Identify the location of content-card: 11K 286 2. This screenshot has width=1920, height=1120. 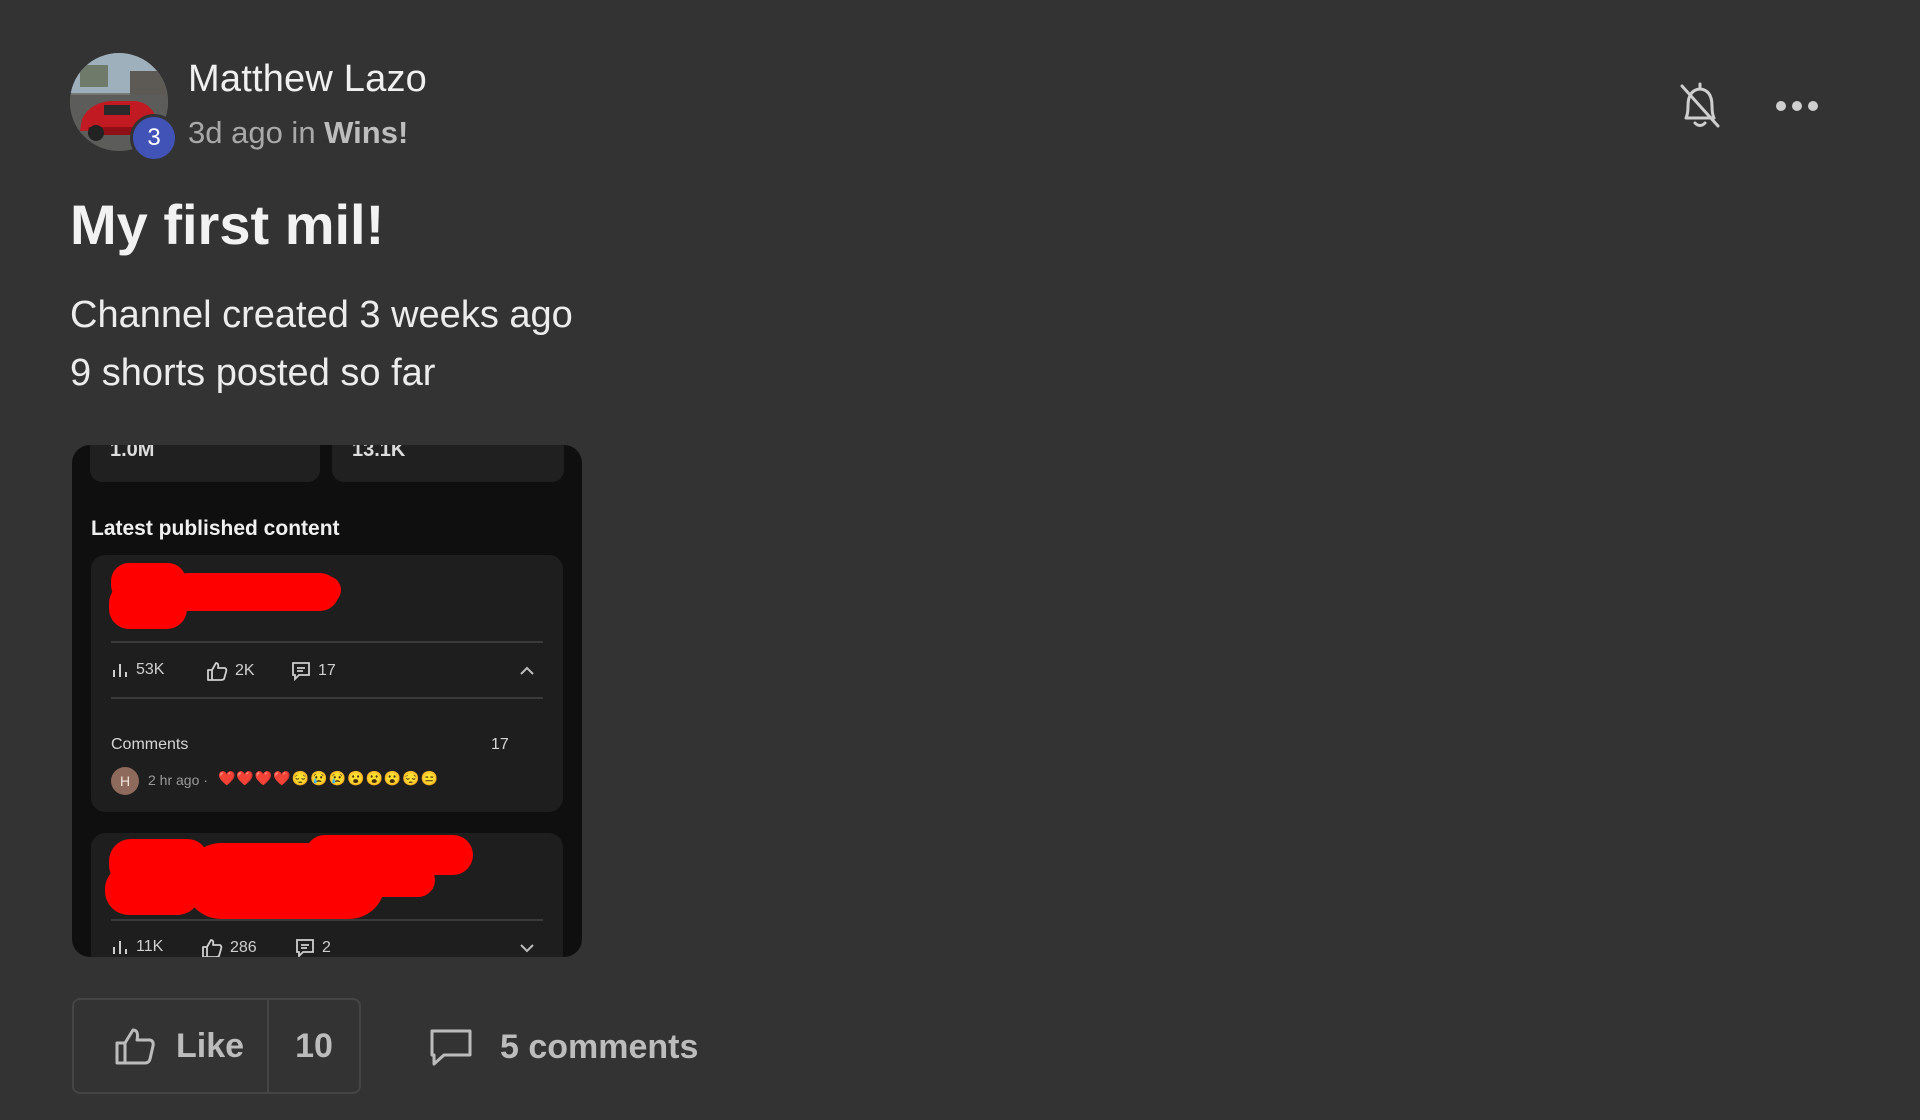
(327, 895).